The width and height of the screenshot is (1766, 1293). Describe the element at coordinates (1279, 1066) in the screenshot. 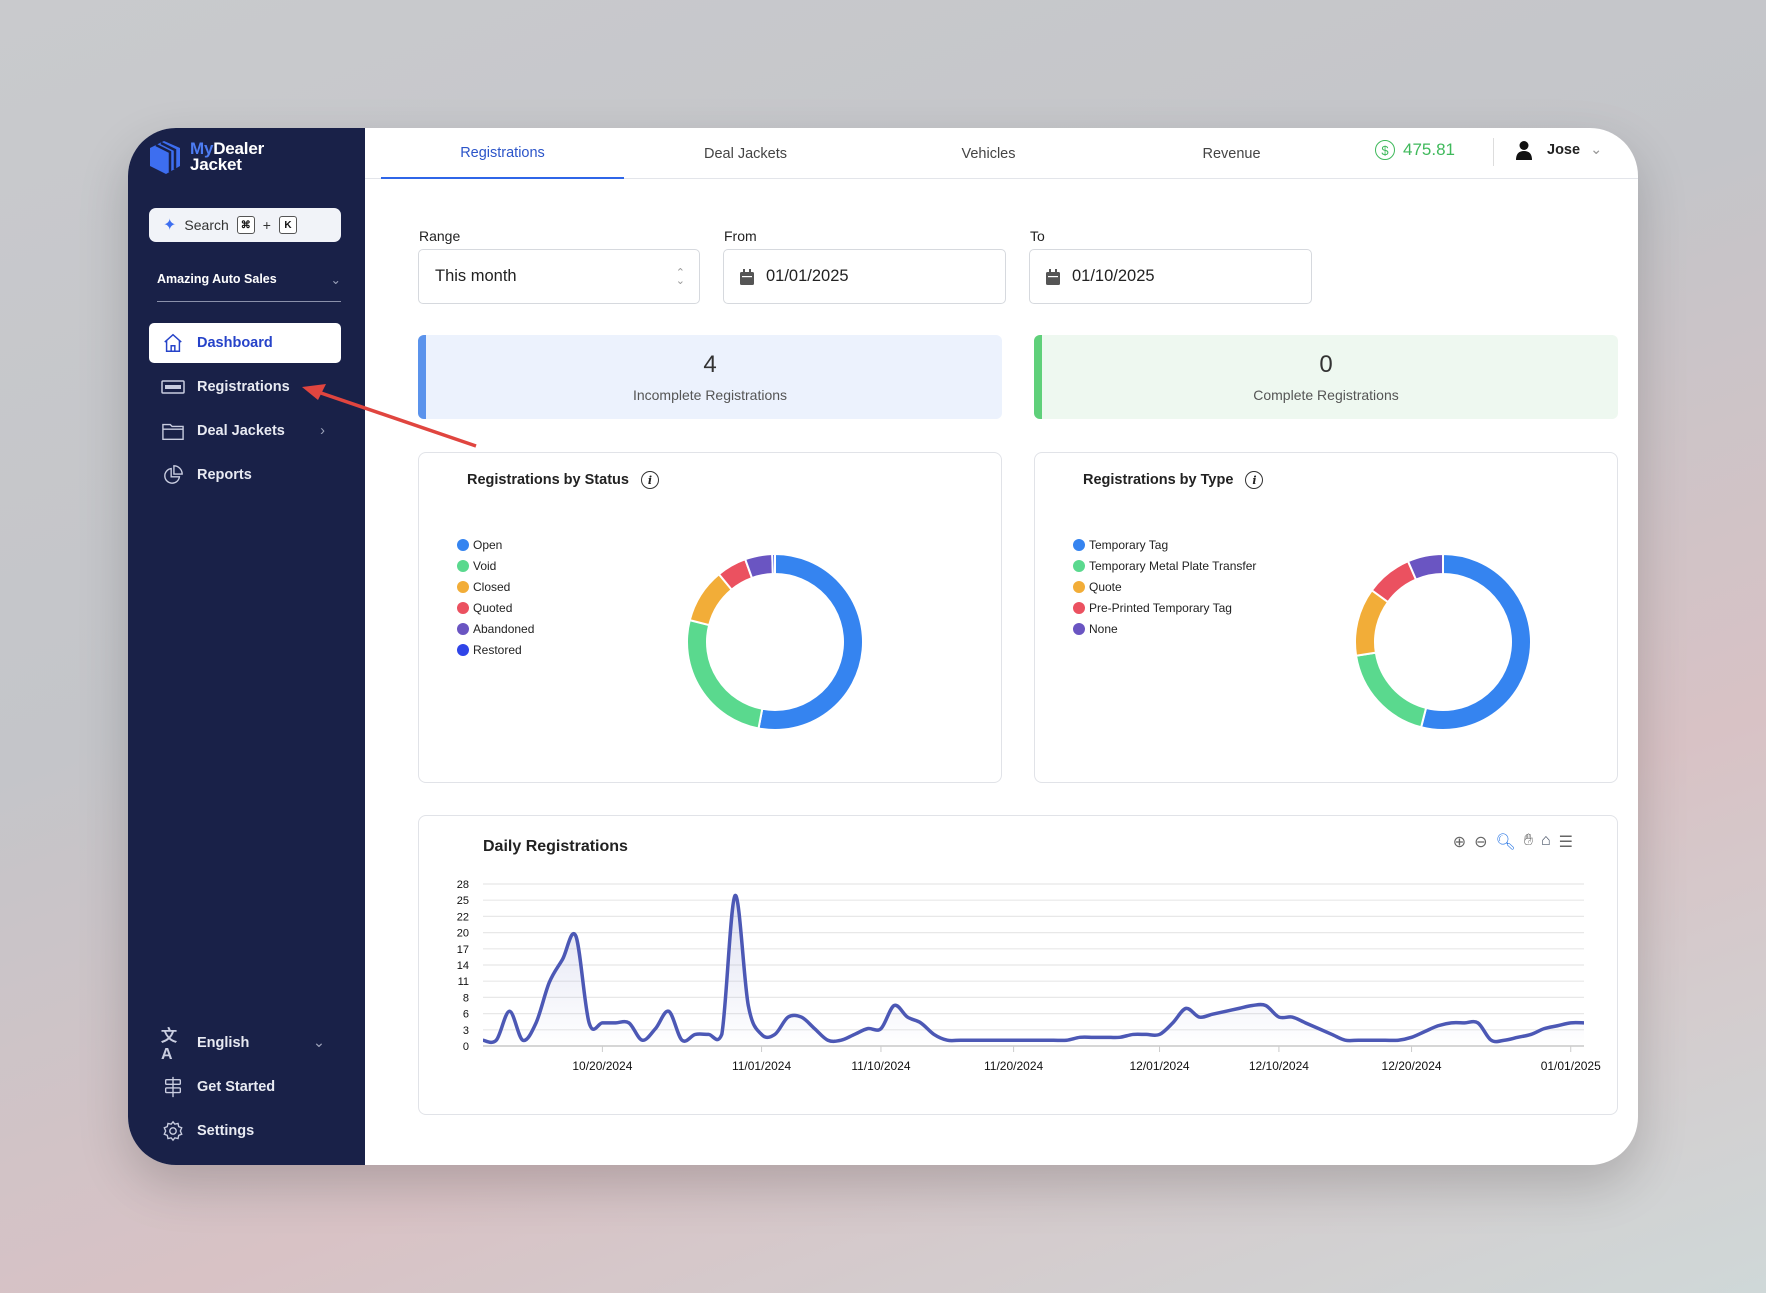

I see `x-tick-label: 12/10/2024` at that location.